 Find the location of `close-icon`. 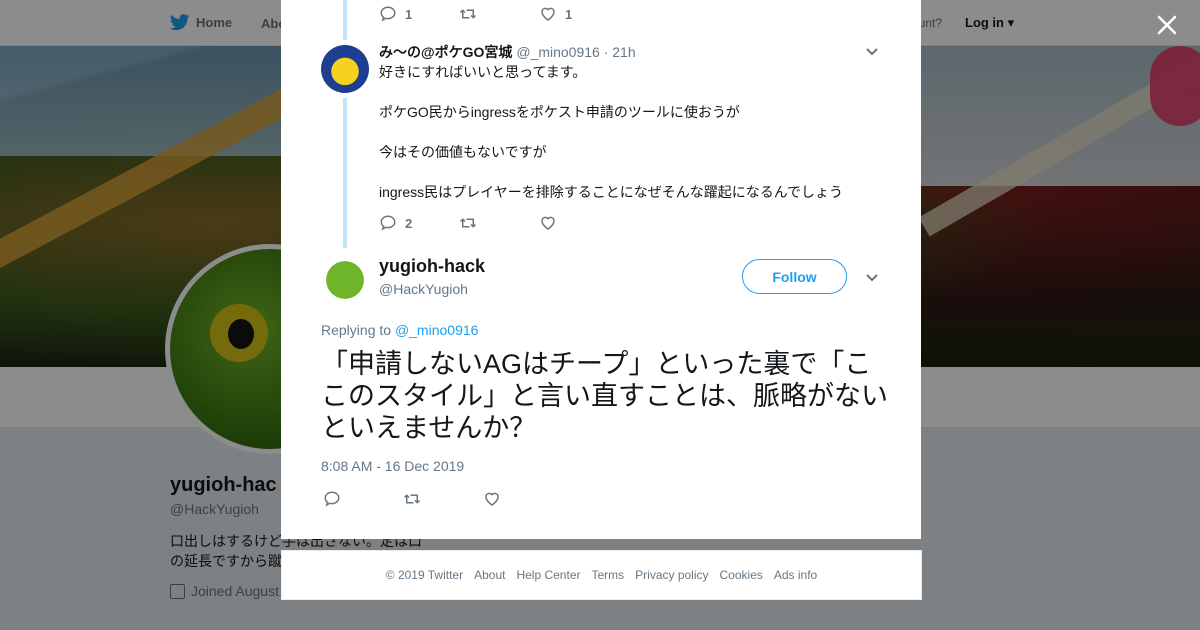

close-icon is located at coordinates (1167, 25).